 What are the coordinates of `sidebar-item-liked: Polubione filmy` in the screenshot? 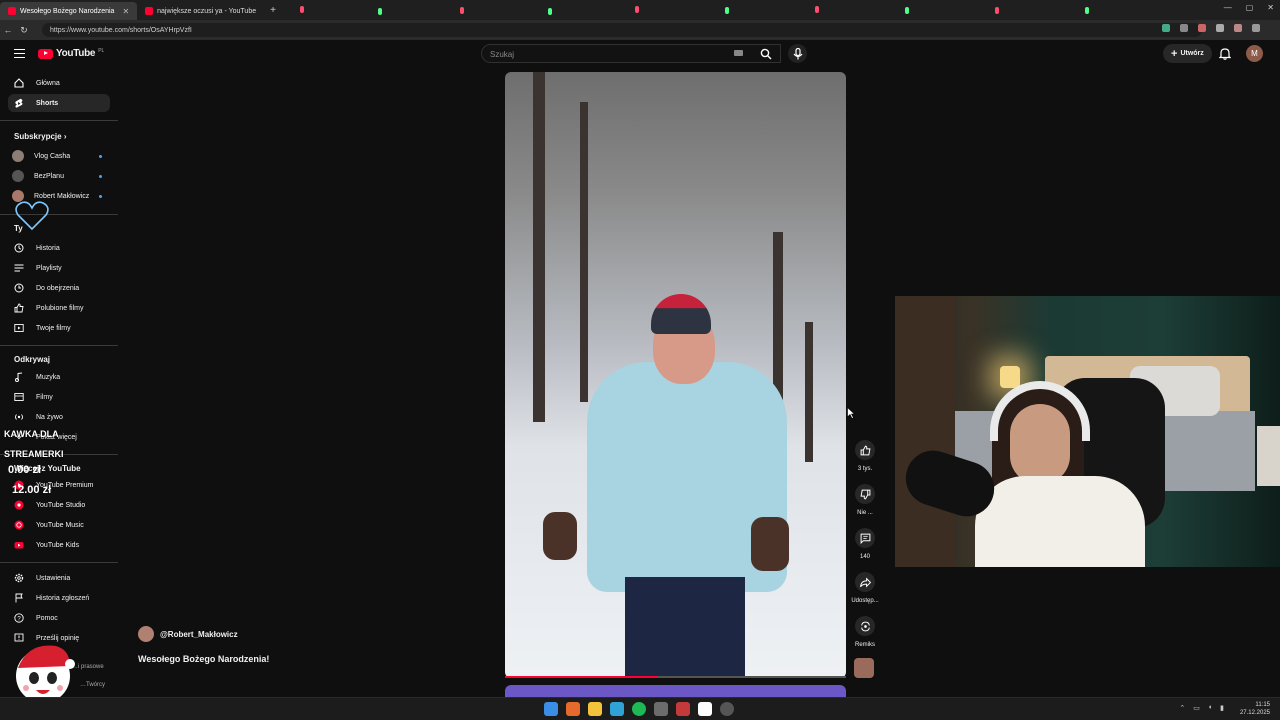 It's located at (59, 308).